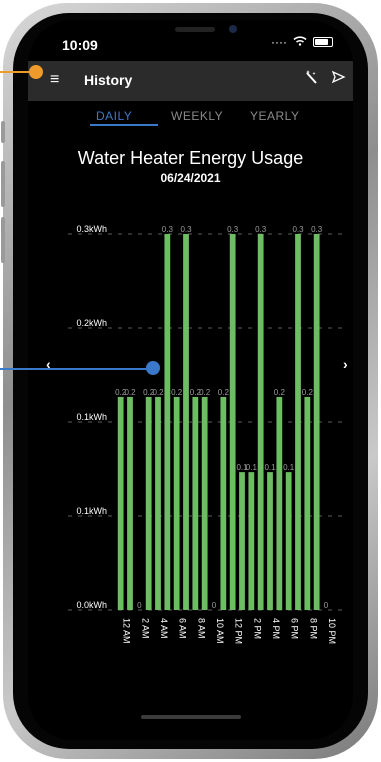 This screenshot has width=381, height=762. Describe the element at coordinates (313, 628) in the screenshot. I see `x-tick-label: 8 PM` at that location.